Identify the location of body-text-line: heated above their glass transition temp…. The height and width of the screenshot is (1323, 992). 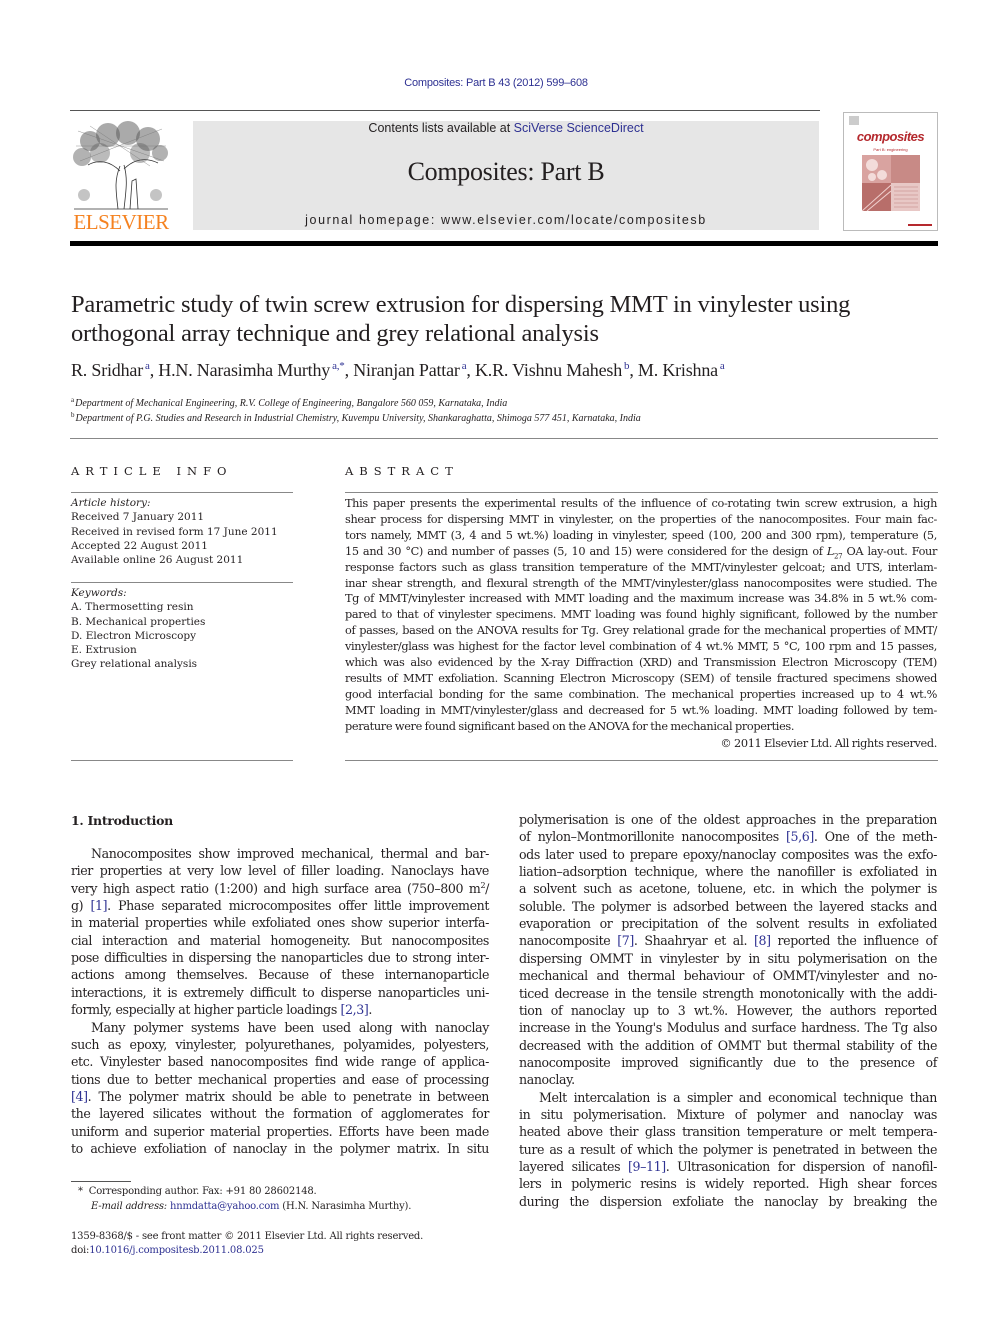
(728, 1132).